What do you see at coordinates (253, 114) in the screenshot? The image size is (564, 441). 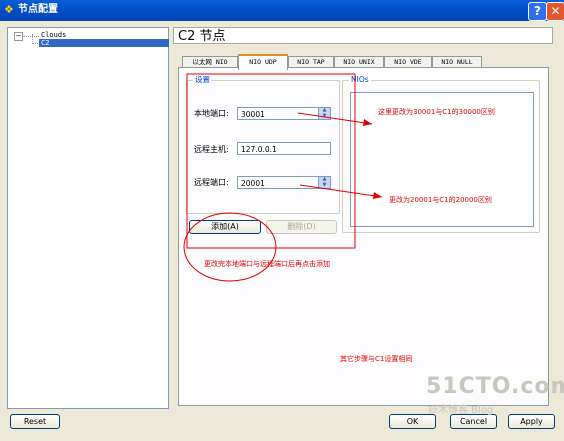 I see `local-port-value: 30001` at bounding box center [253, 114].